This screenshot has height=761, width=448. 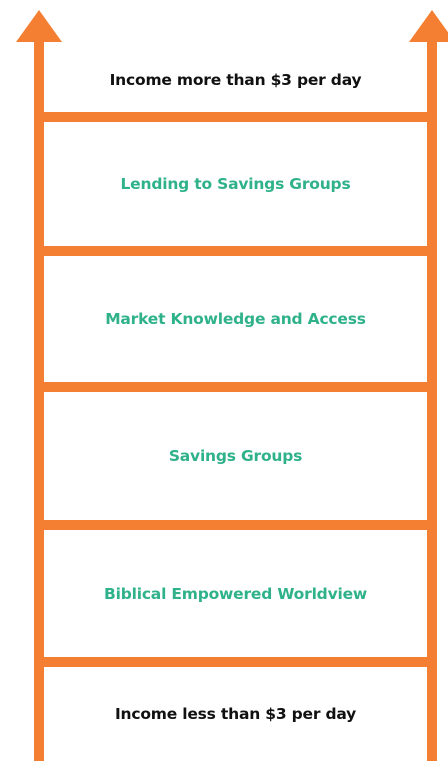 I want to click on right-arrow-head-icon, so click(x=428, y=26).